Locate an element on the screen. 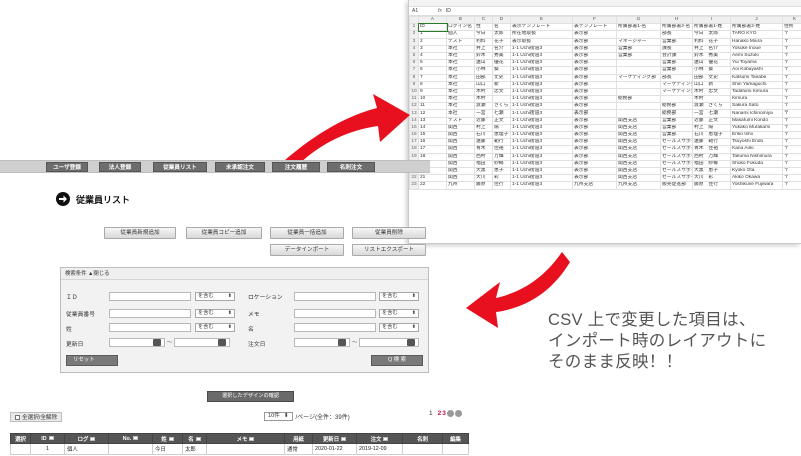  memo-match-select: を含む ⬍ is located at coordinates (399, 313).